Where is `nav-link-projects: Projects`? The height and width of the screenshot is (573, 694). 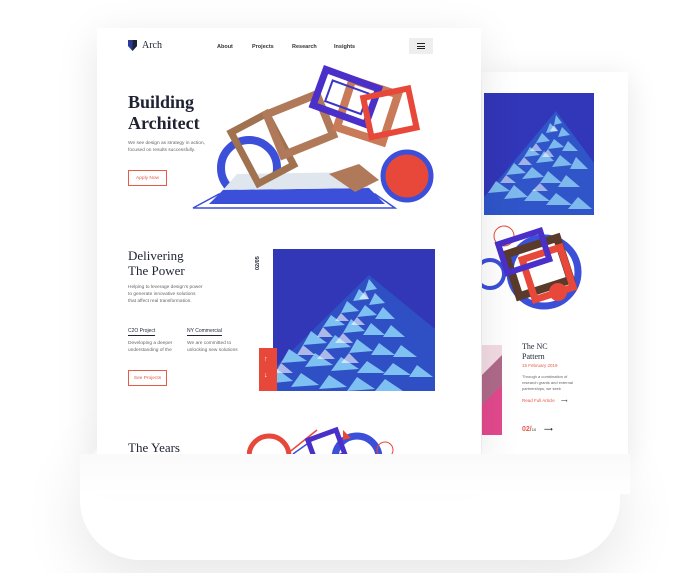
nav-link-projects: Projects is located at coordinates (263, 47).